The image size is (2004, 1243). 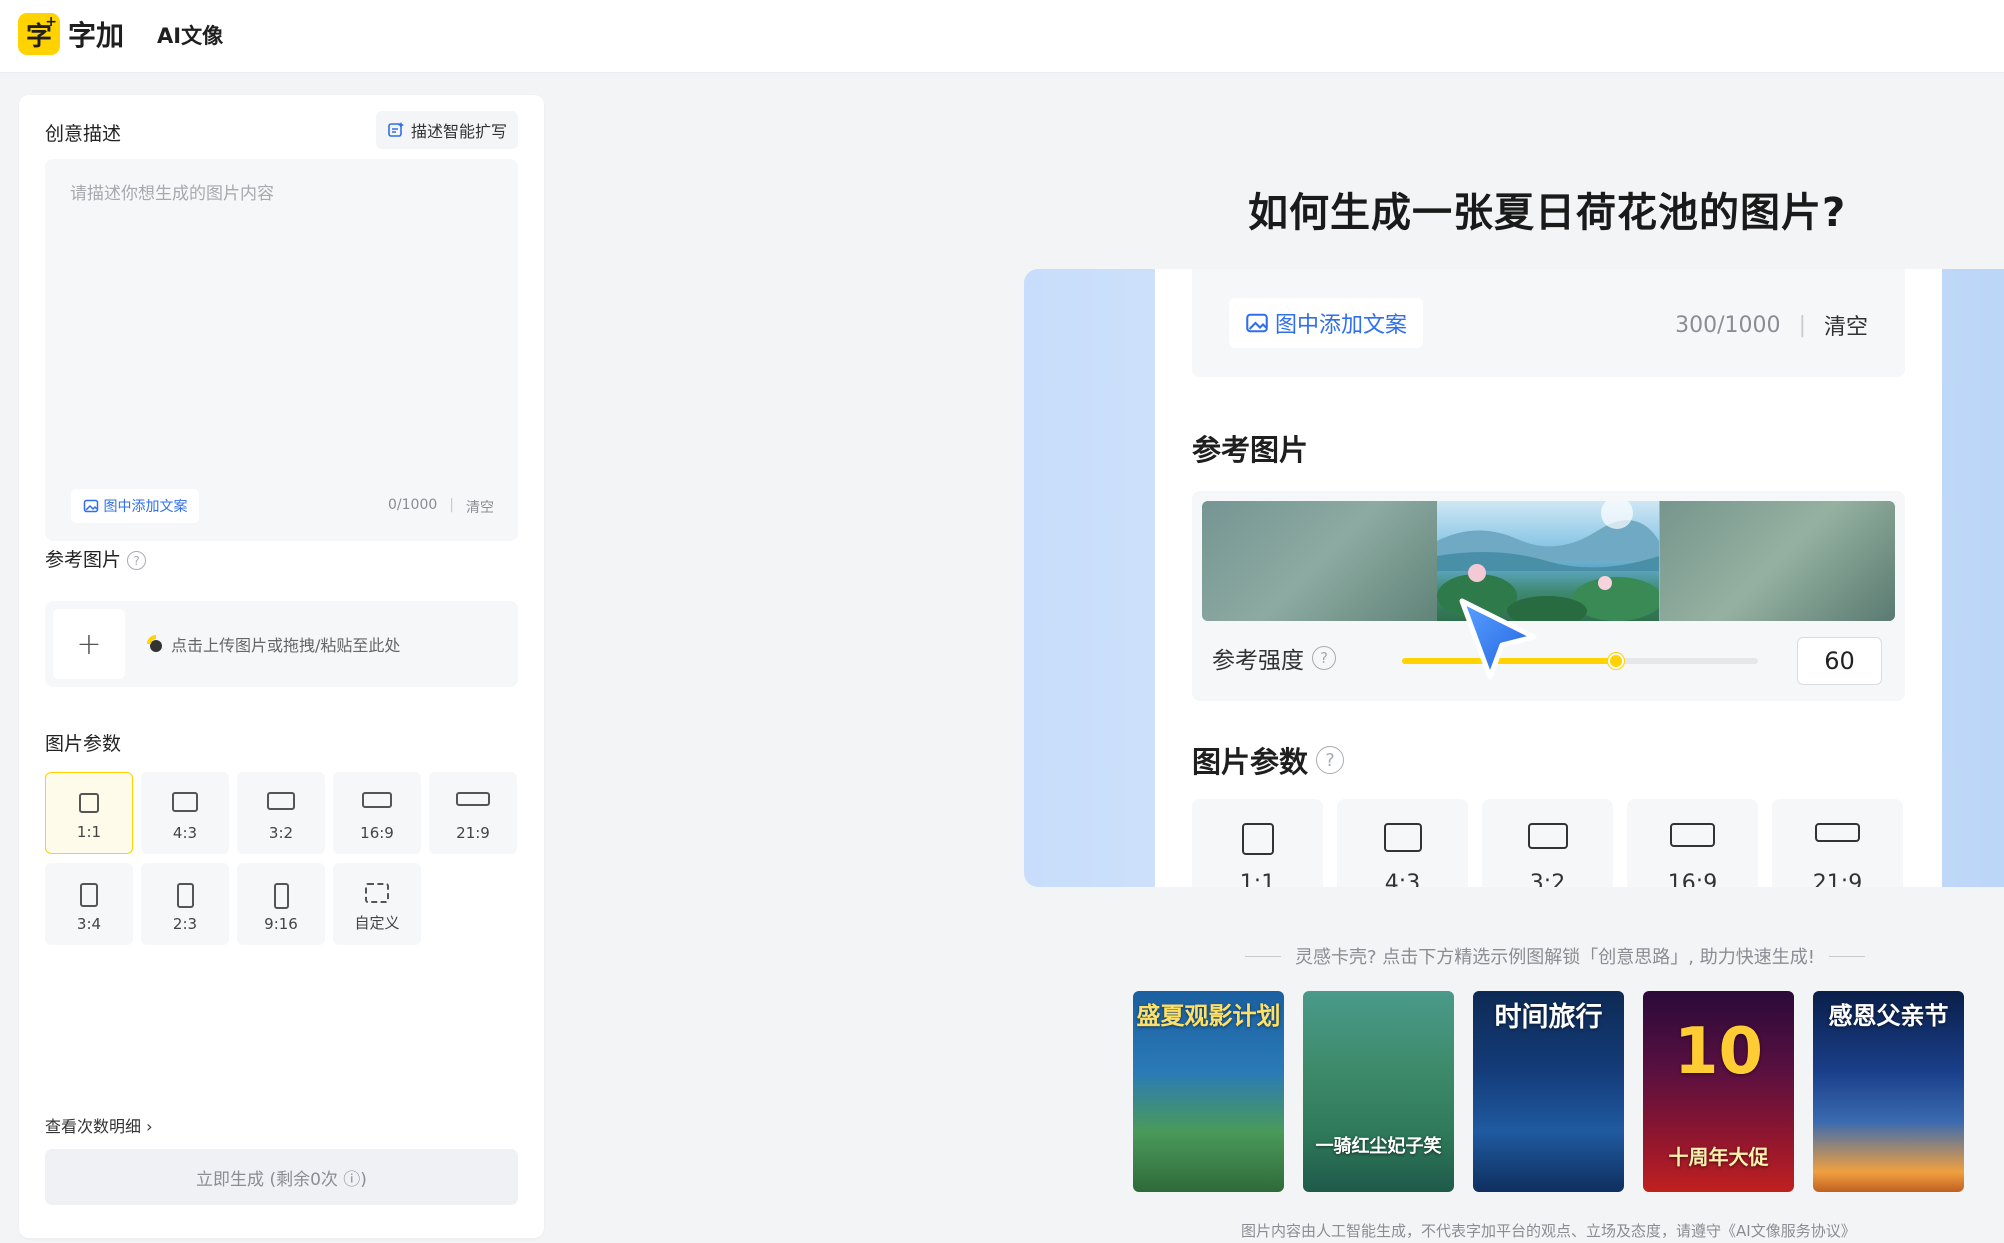 I want to click on reference-title-label: 参考图片, so click(x=83, y=560).